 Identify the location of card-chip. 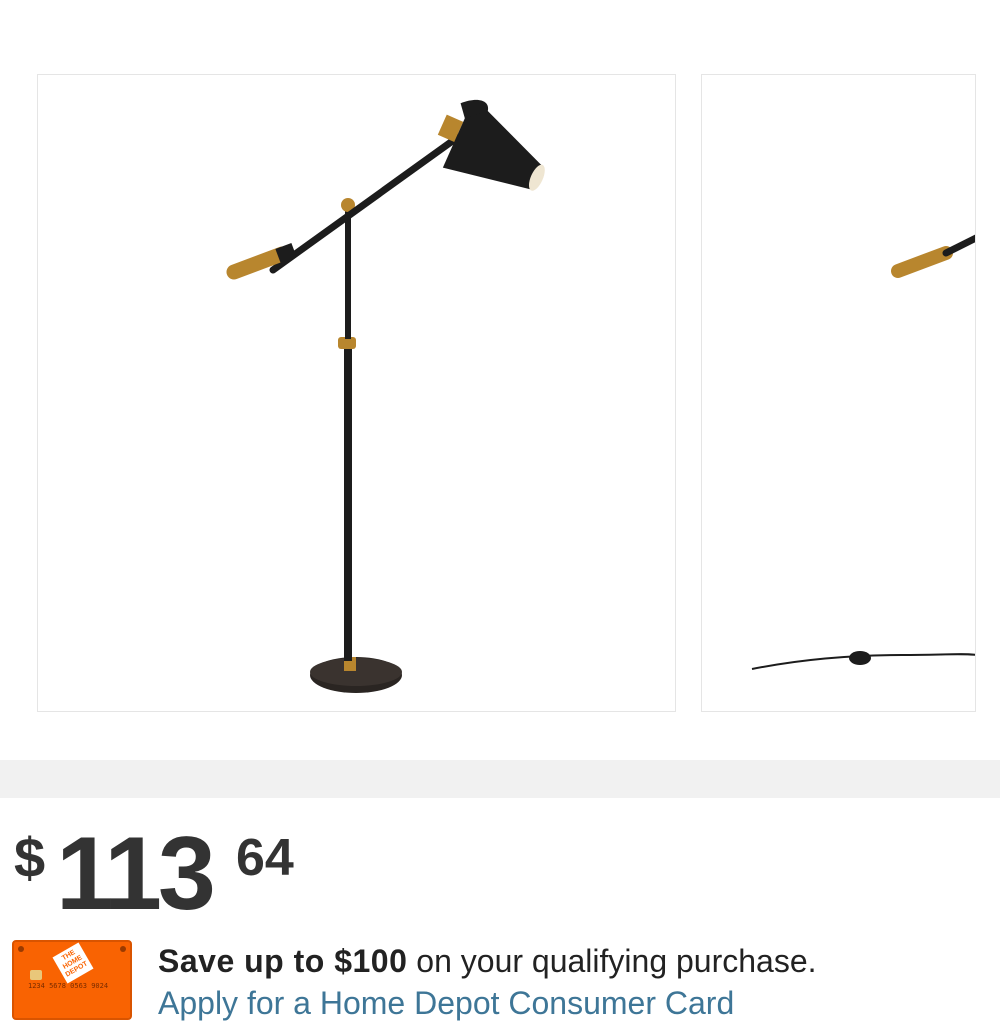
(36, 975).